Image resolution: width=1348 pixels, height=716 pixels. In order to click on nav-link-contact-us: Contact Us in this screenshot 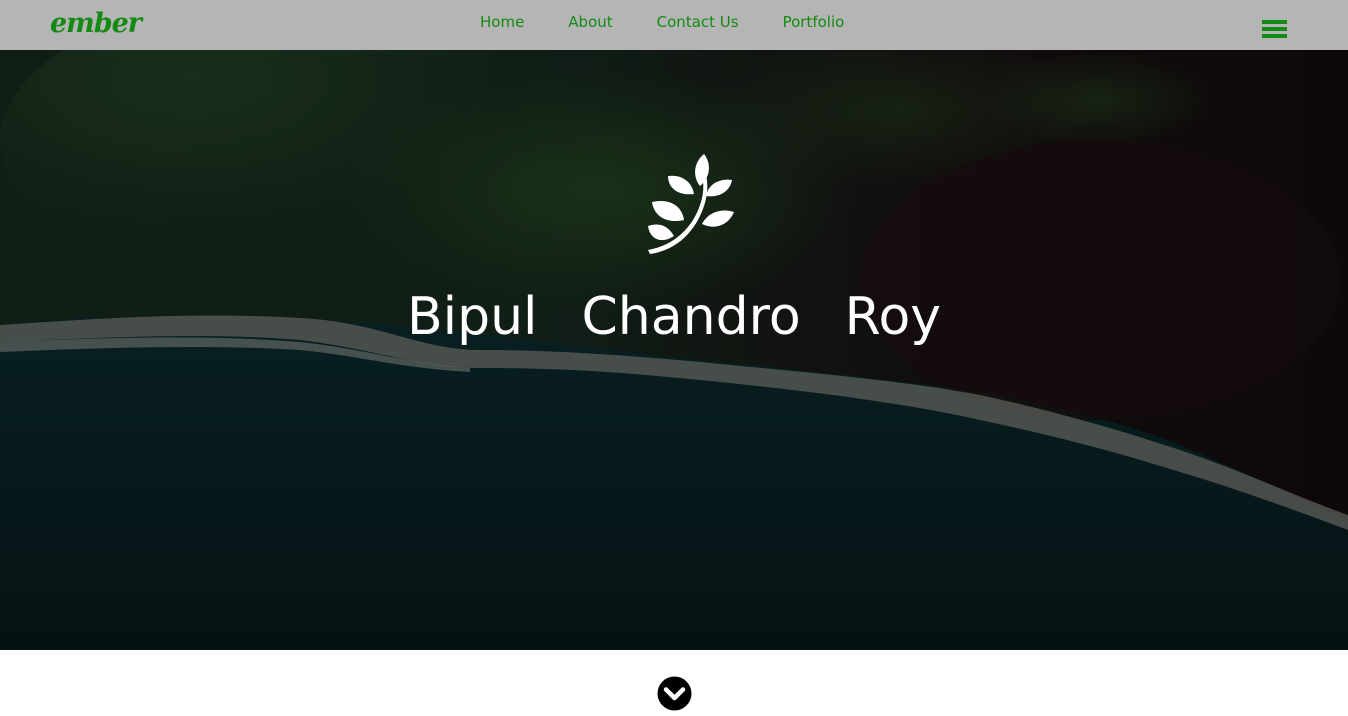, I will do `click(698, 22)`.